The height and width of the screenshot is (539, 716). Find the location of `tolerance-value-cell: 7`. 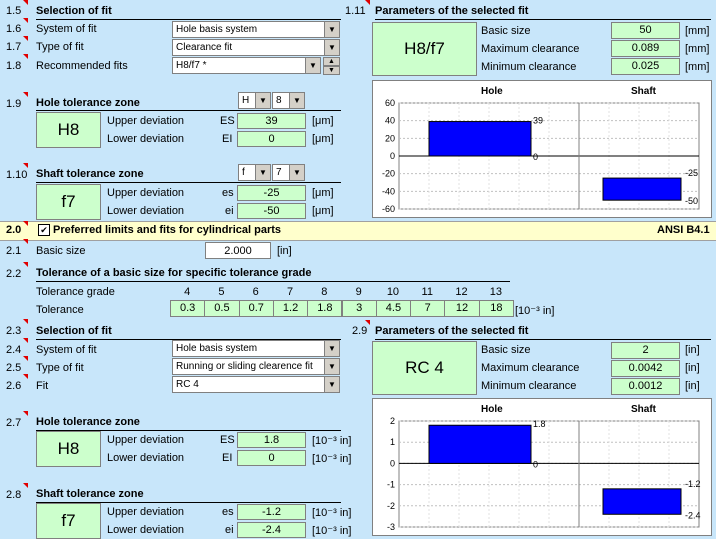

tolerance-value-cell: 7 is located at coordinates (428, 308).